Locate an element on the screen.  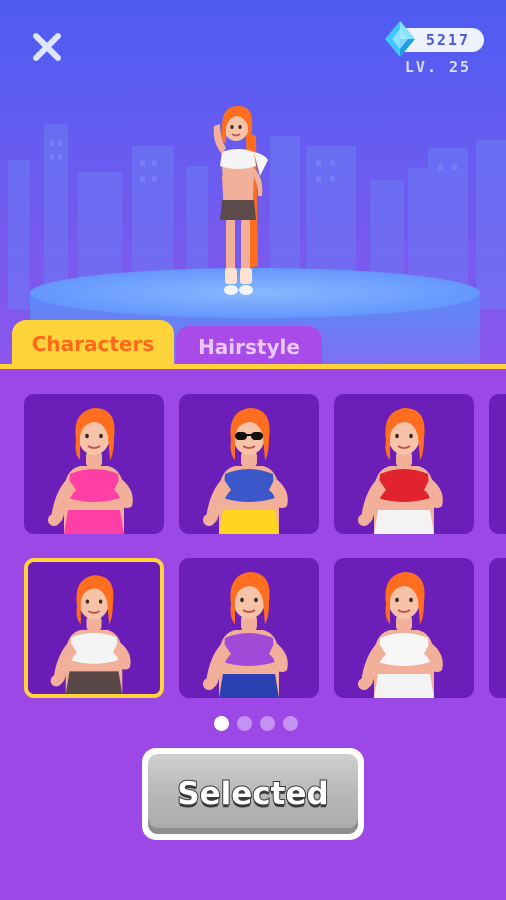
tab-characters: Characters is located at coordinates (93, 344).